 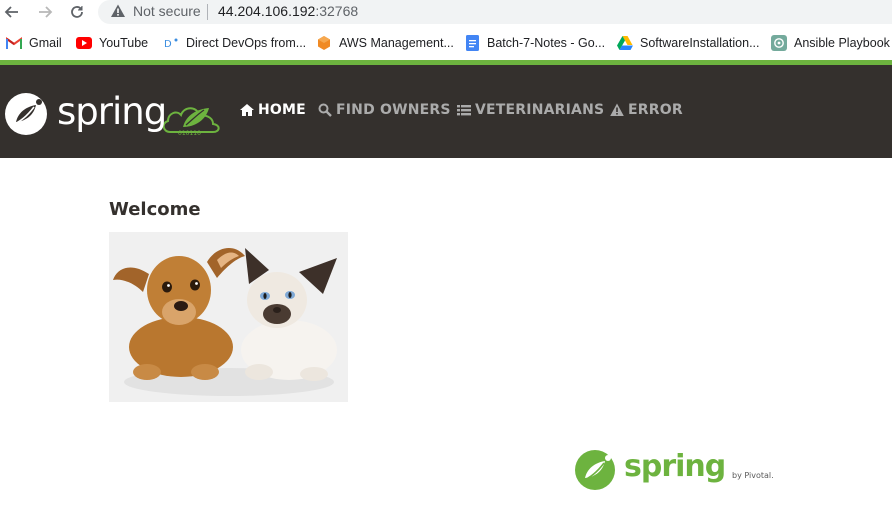 I want to click on reload-icon, so click(x=77, y=12).